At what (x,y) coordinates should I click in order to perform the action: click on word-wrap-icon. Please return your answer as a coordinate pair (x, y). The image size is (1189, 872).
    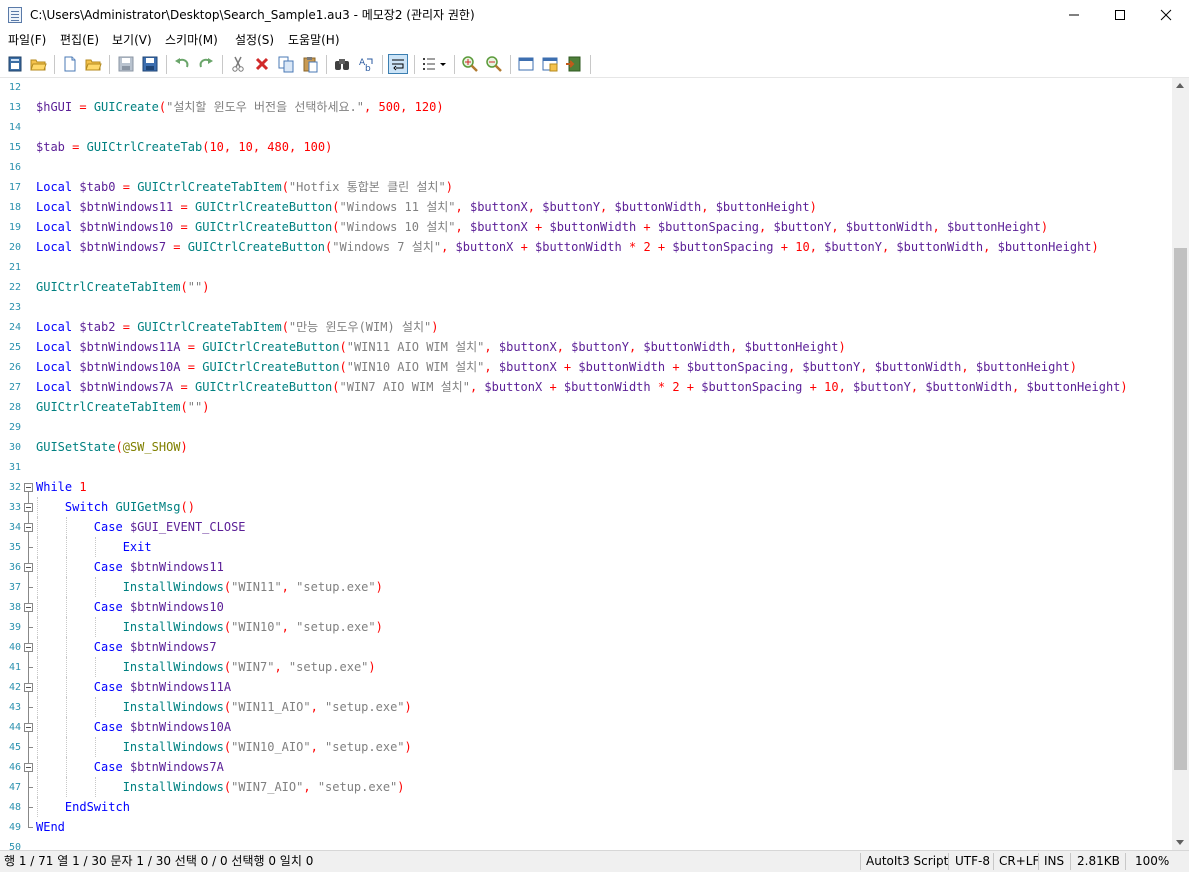
    Looking at the image, I should click on (398, 64).